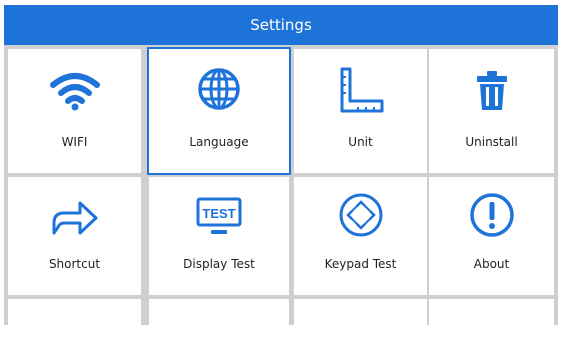  I want to click on tile-label: About, so click(491, 264).